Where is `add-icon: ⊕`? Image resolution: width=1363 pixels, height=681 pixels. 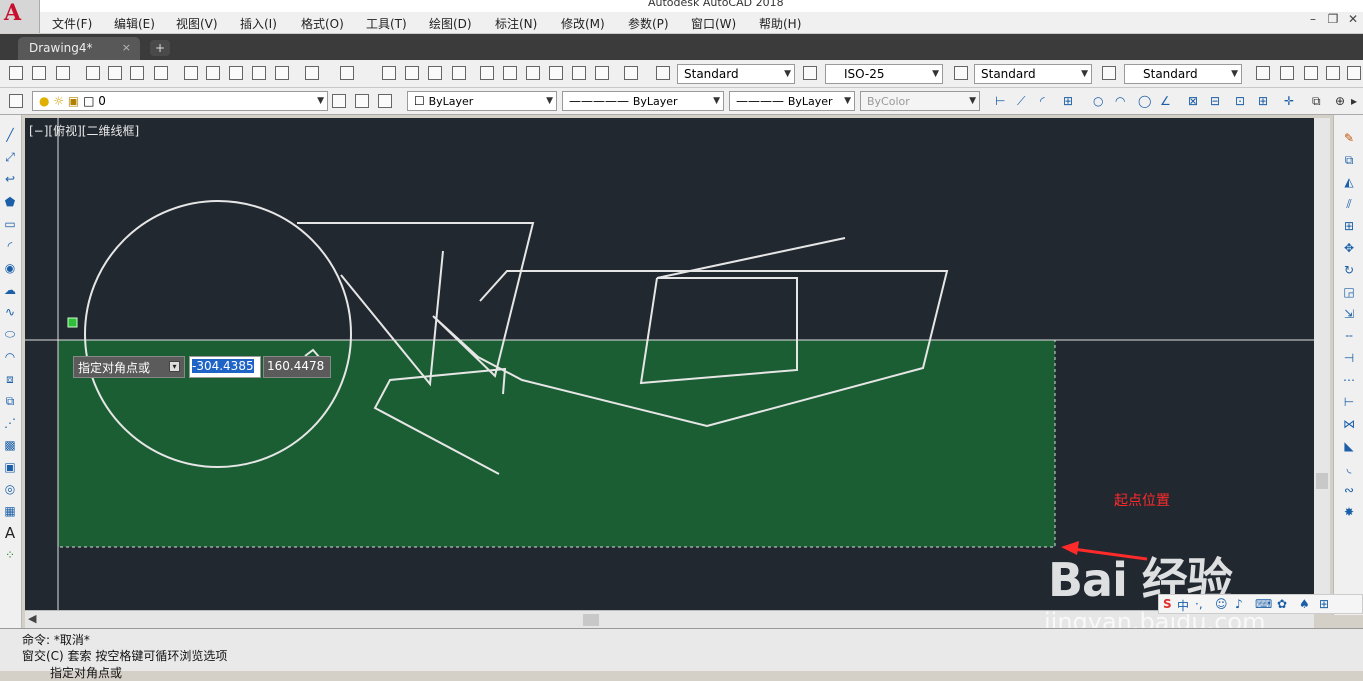 add-icon: ⊕ is located at coordinates (1342, 101).